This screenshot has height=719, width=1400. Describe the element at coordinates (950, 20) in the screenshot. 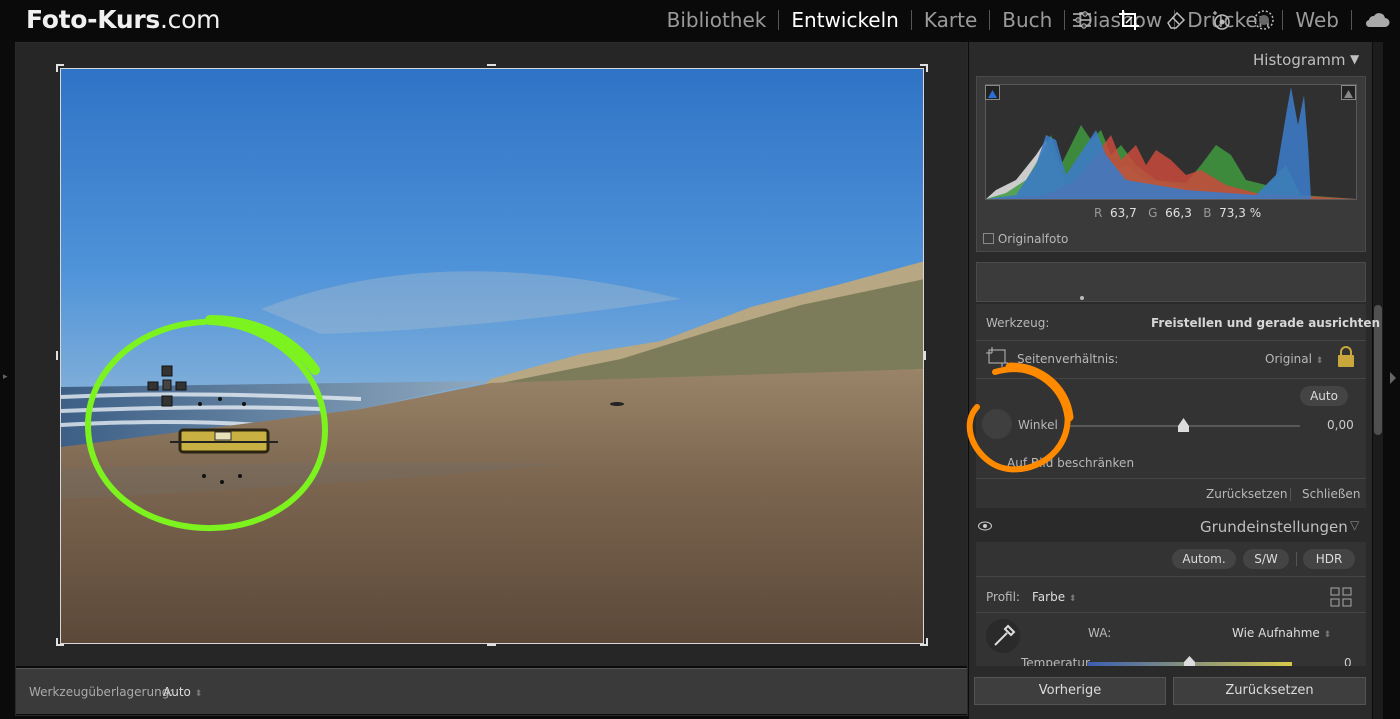

I see `module-karte: Karte` at that location.